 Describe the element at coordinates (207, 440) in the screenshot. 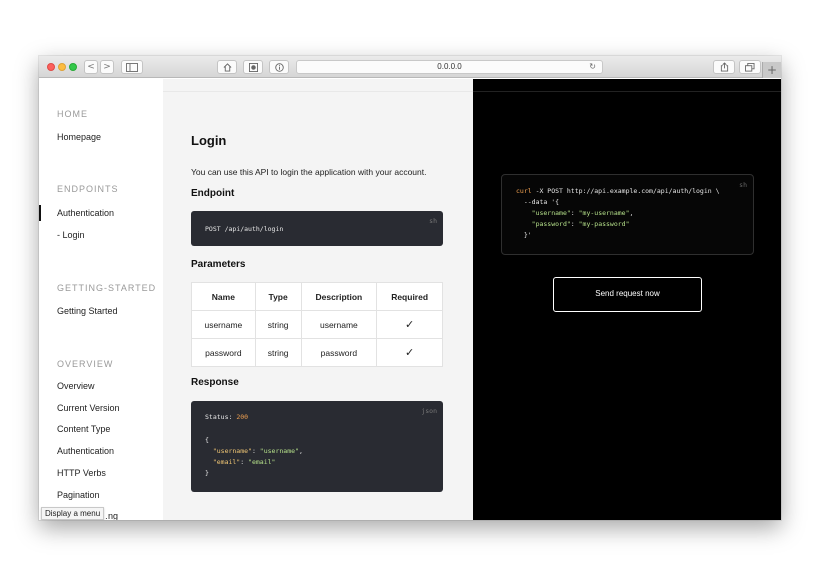

I see `code-line: {` at that location.